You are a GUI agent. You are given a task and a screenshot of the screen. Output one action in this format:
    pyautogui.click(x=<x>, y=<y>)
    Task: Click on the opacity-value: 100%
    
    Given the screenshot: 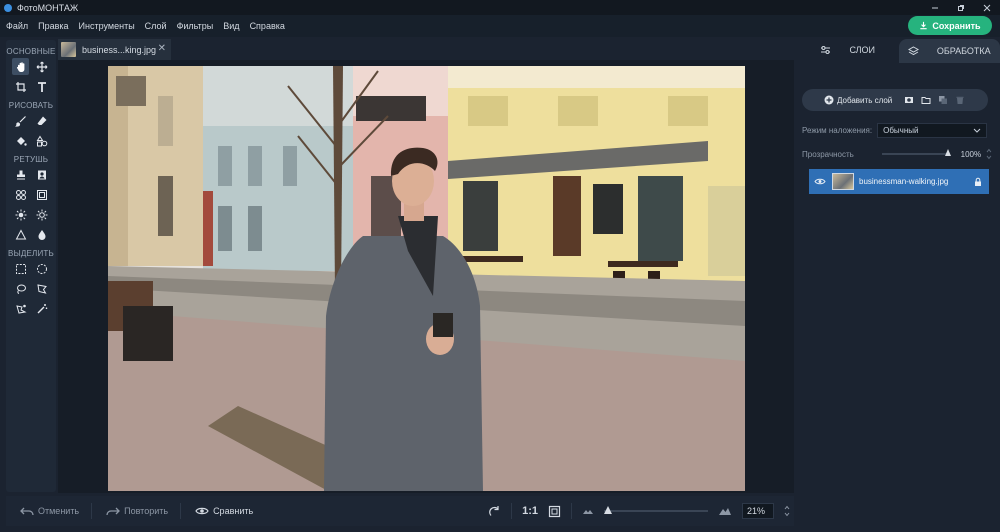 What is the action you would take?
    pyautogui.click(x=971, y=154)
    